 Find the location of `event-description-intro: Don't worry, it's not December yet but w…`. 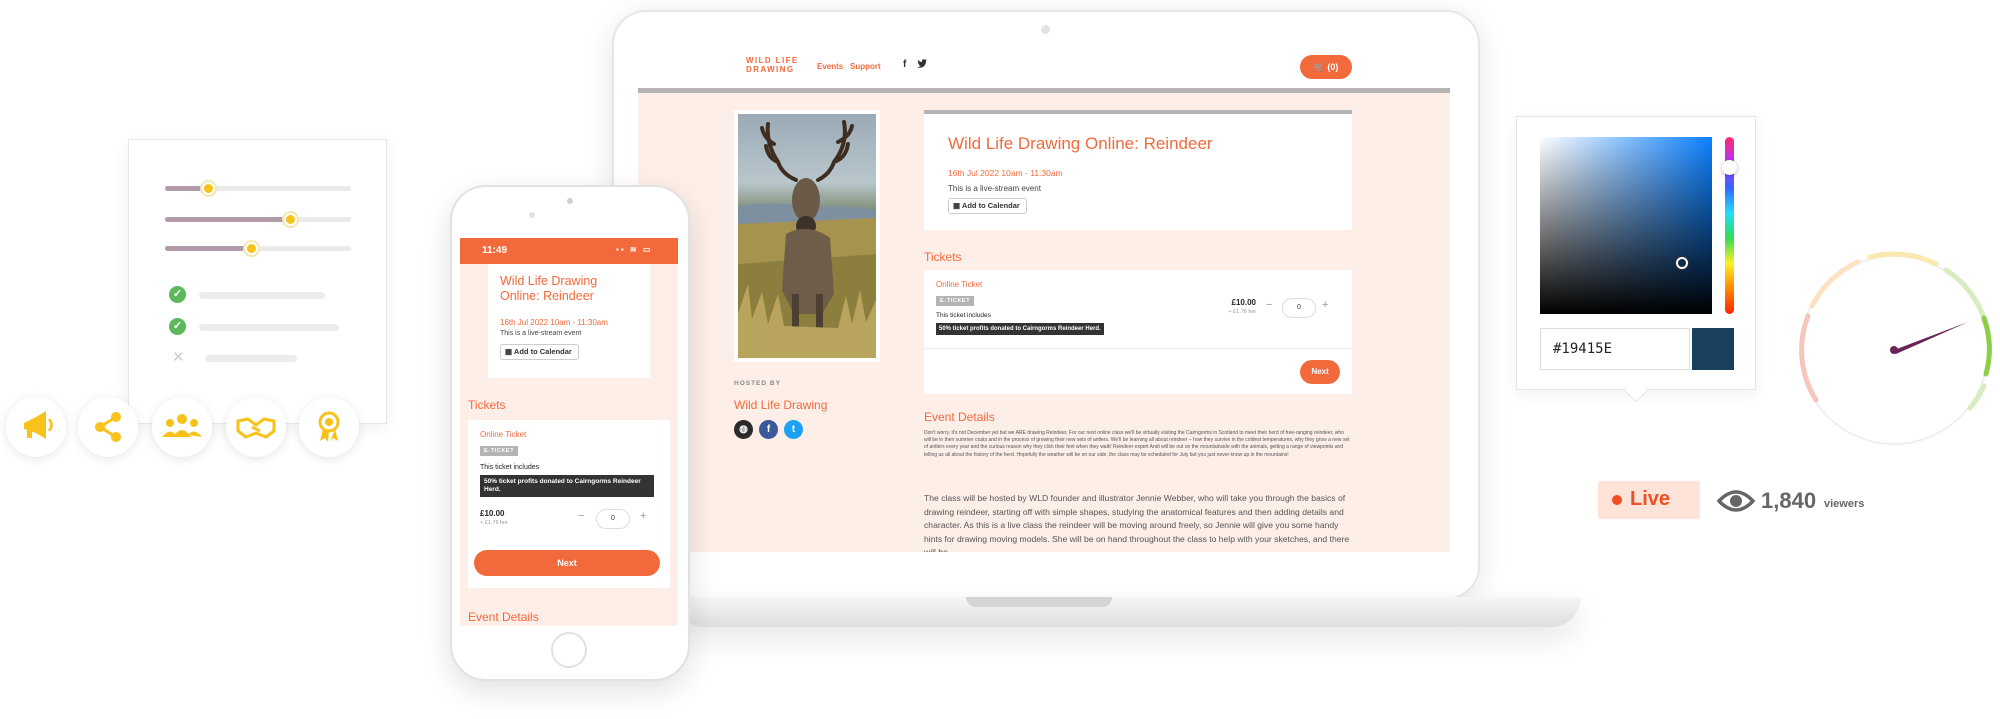

event-description-intro: Don't worry, it's not December yet but w… is located at coordinates (1137, 444).